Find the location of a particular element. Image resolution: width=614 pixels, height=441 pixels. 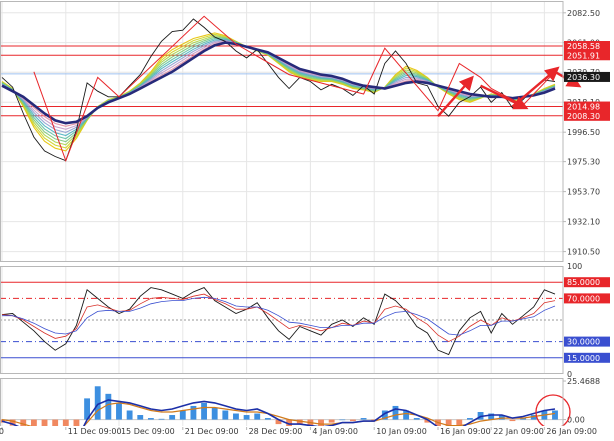

level-tag-label-3: 2014.98 is located at coordinates (583, 107).